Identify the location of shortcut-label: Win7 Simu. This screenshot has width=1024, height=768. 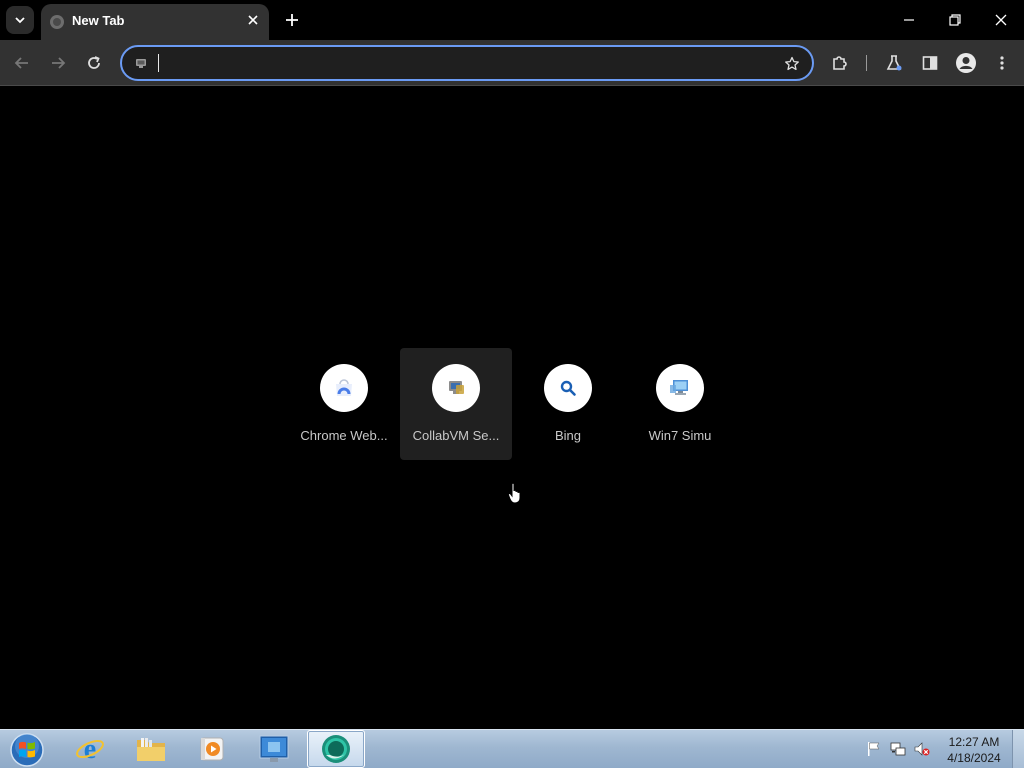
(680, 435).